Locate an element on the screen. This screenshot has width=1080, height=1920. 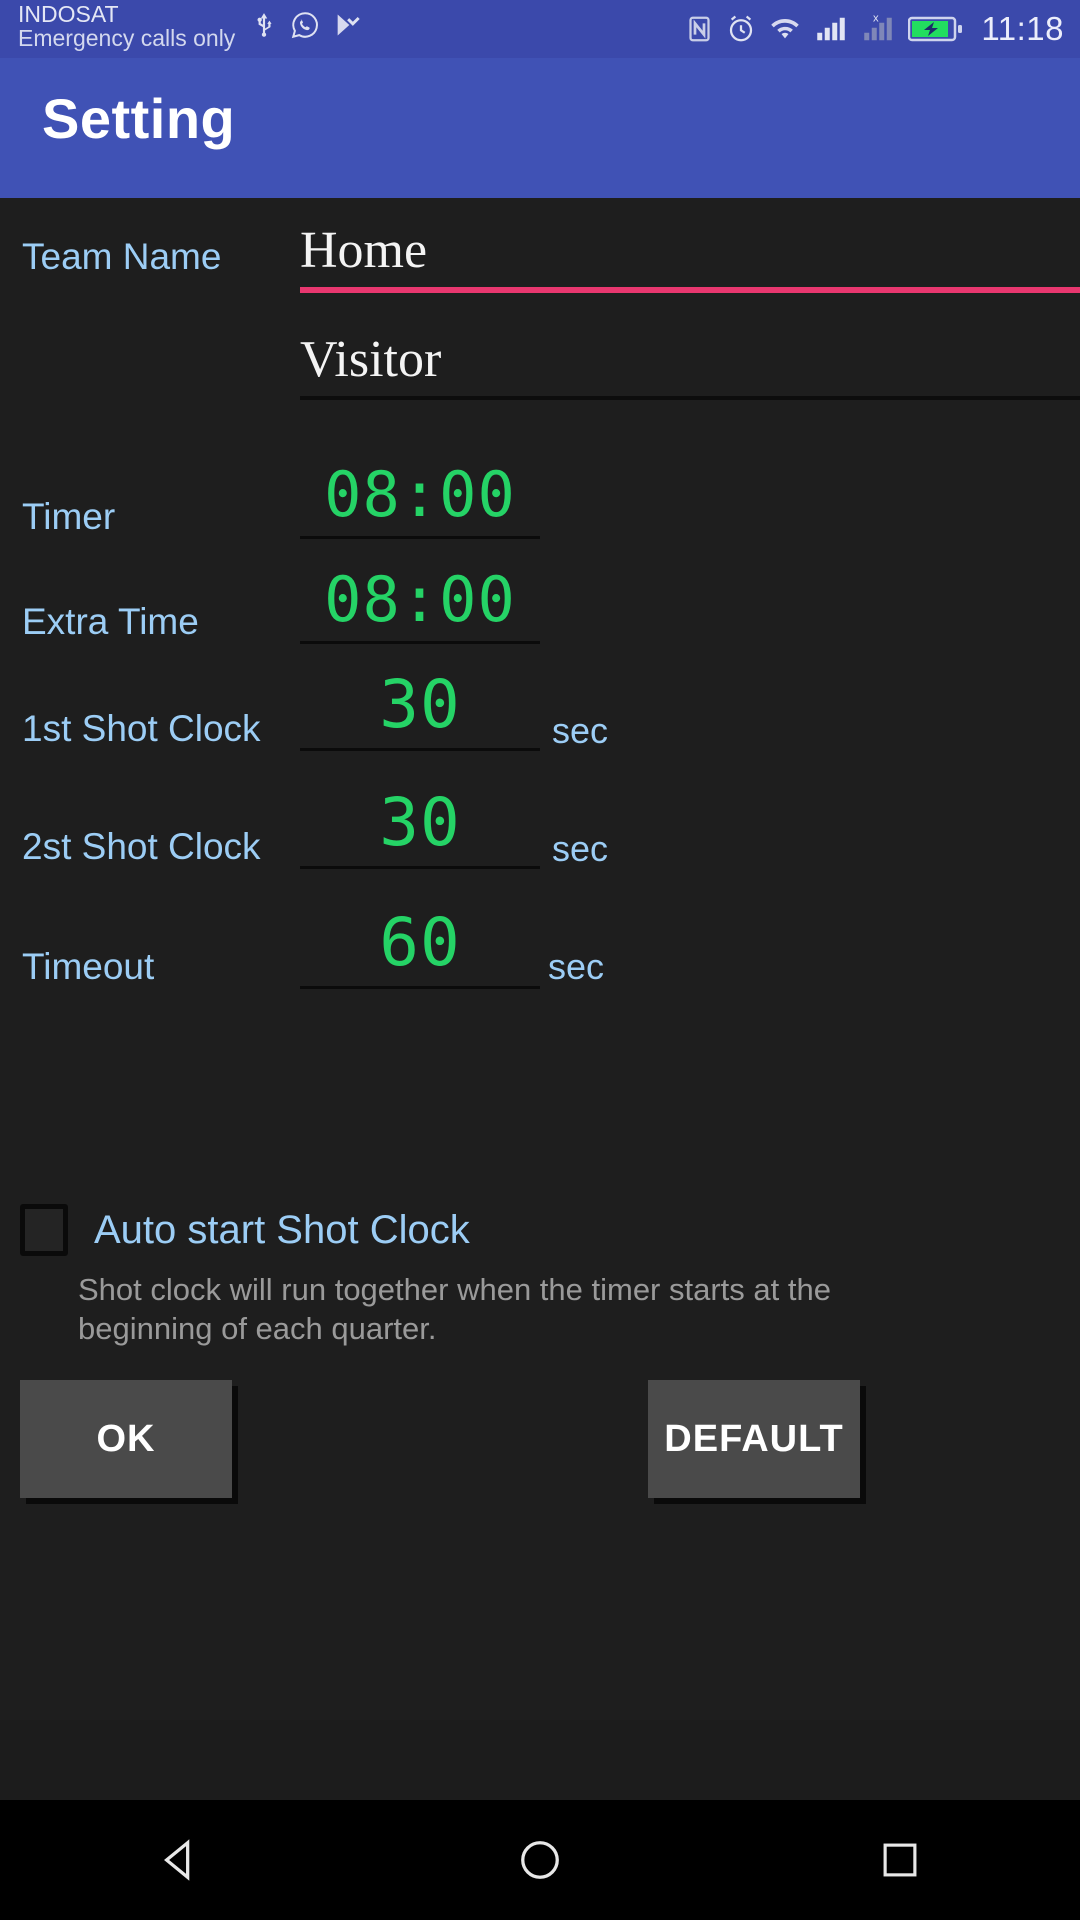
system-navigation-bar is located at coordinates (540, 1860).